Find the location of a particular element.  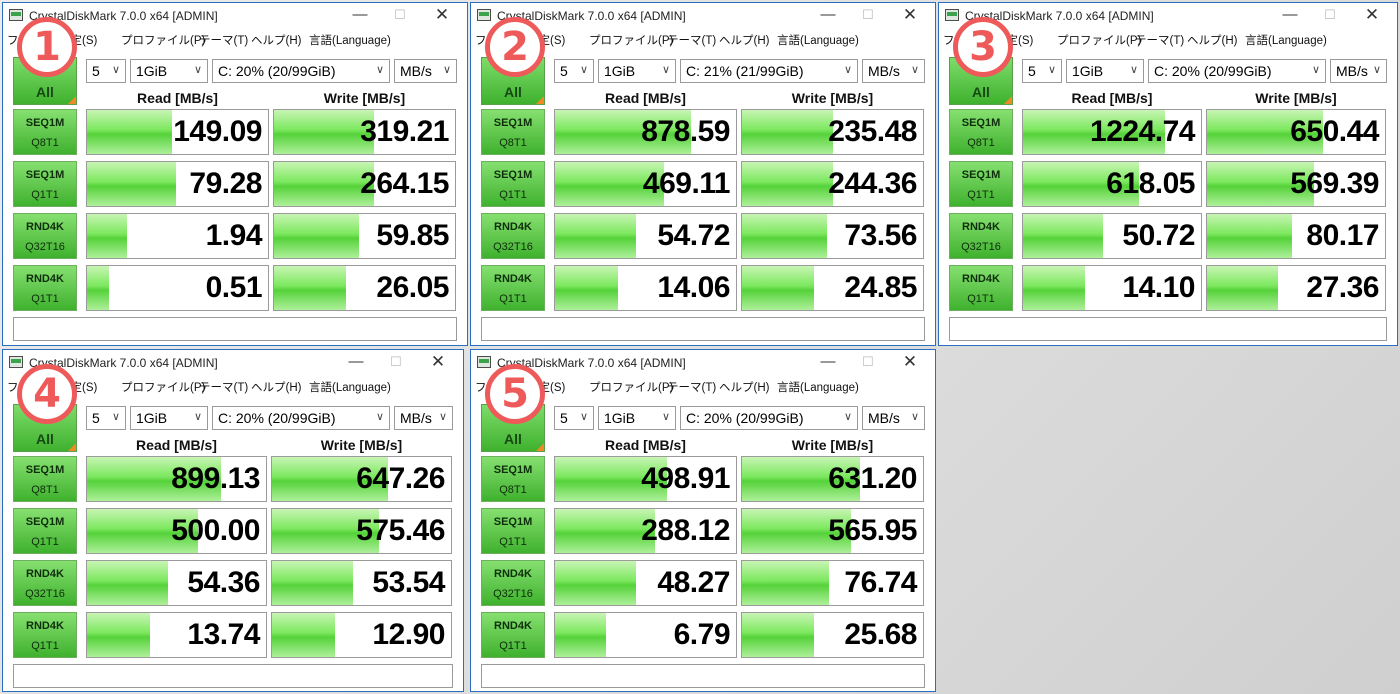

test-size-select-value: 1GiB is located at coordinates (620, 71).